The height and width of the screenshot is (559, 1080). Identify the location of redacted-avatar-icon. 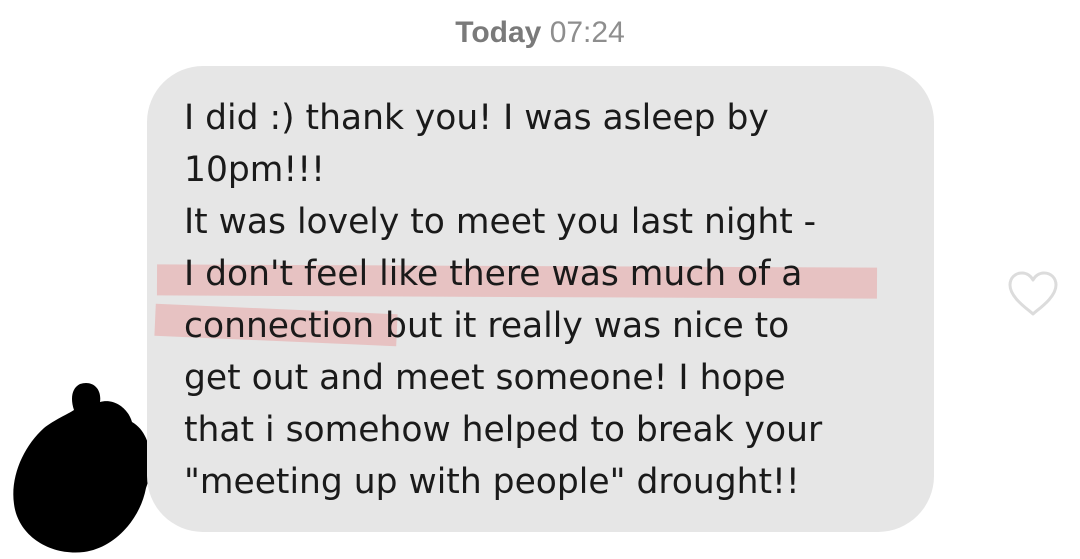
(82, 467).